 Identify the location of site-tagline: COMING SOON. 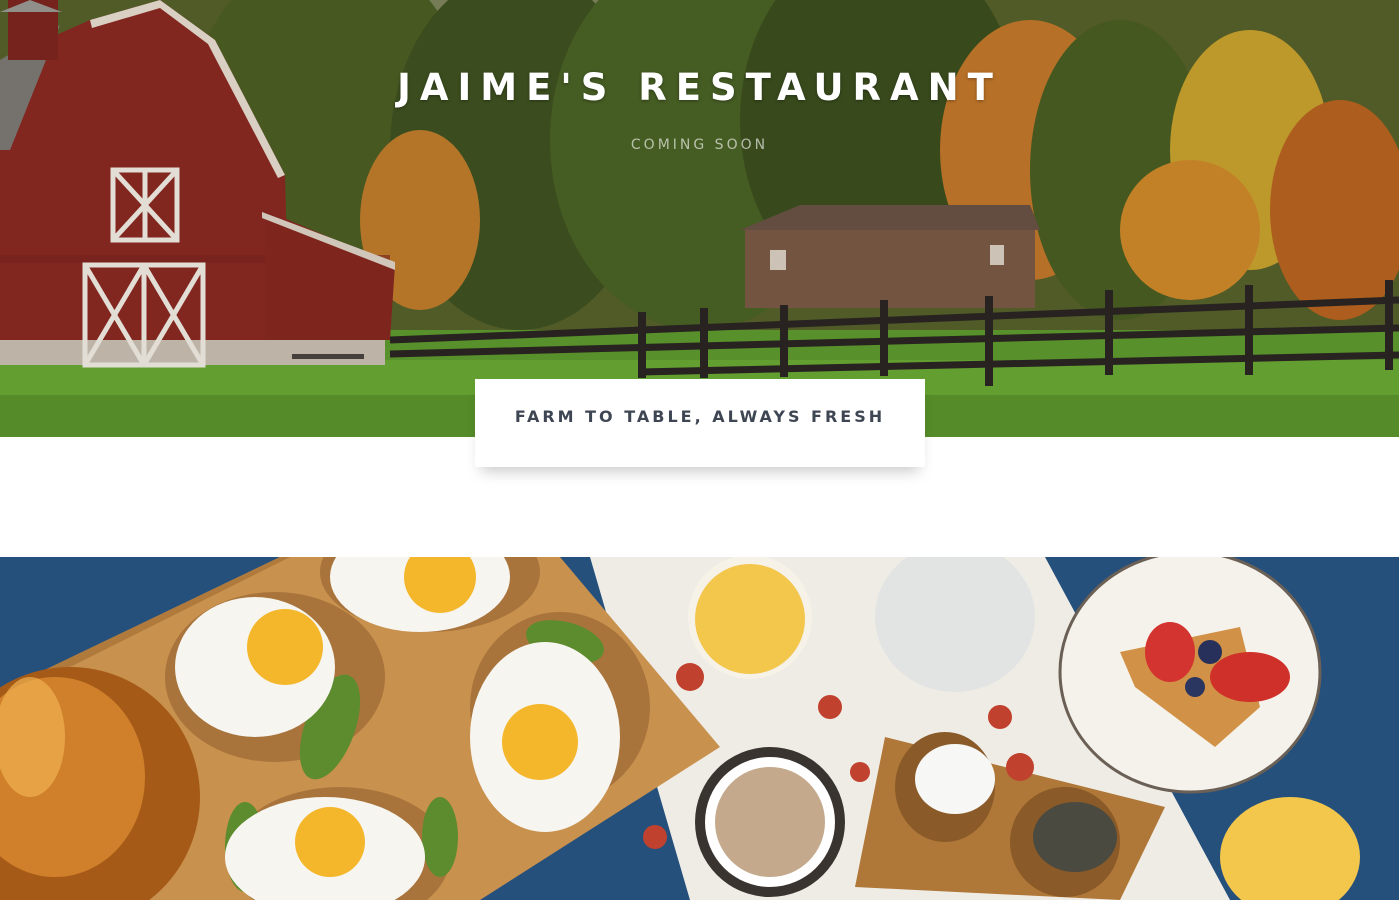
(699, 145).